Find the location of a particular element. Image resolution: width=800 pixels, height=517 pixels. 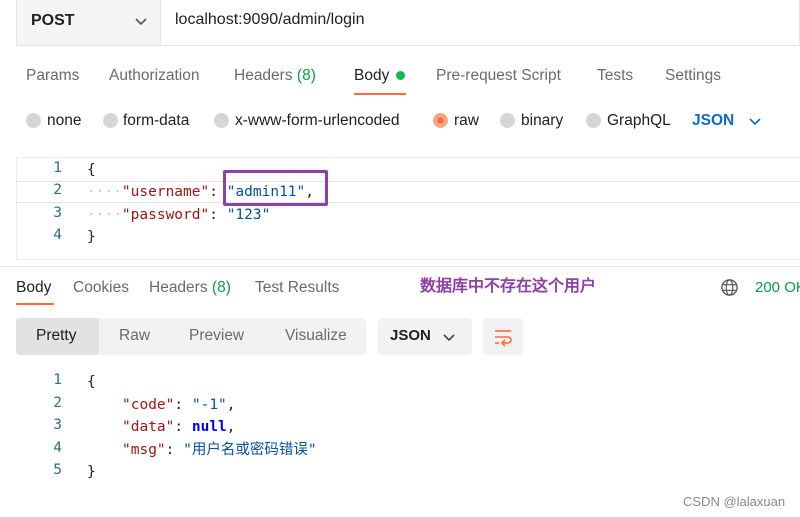

body-status-dot is located at coordinates (400, 75).